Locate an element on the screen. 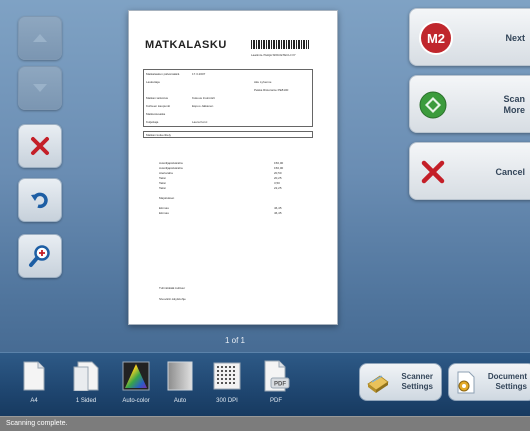  zoom-in-button is located at coordinates (40, 256).